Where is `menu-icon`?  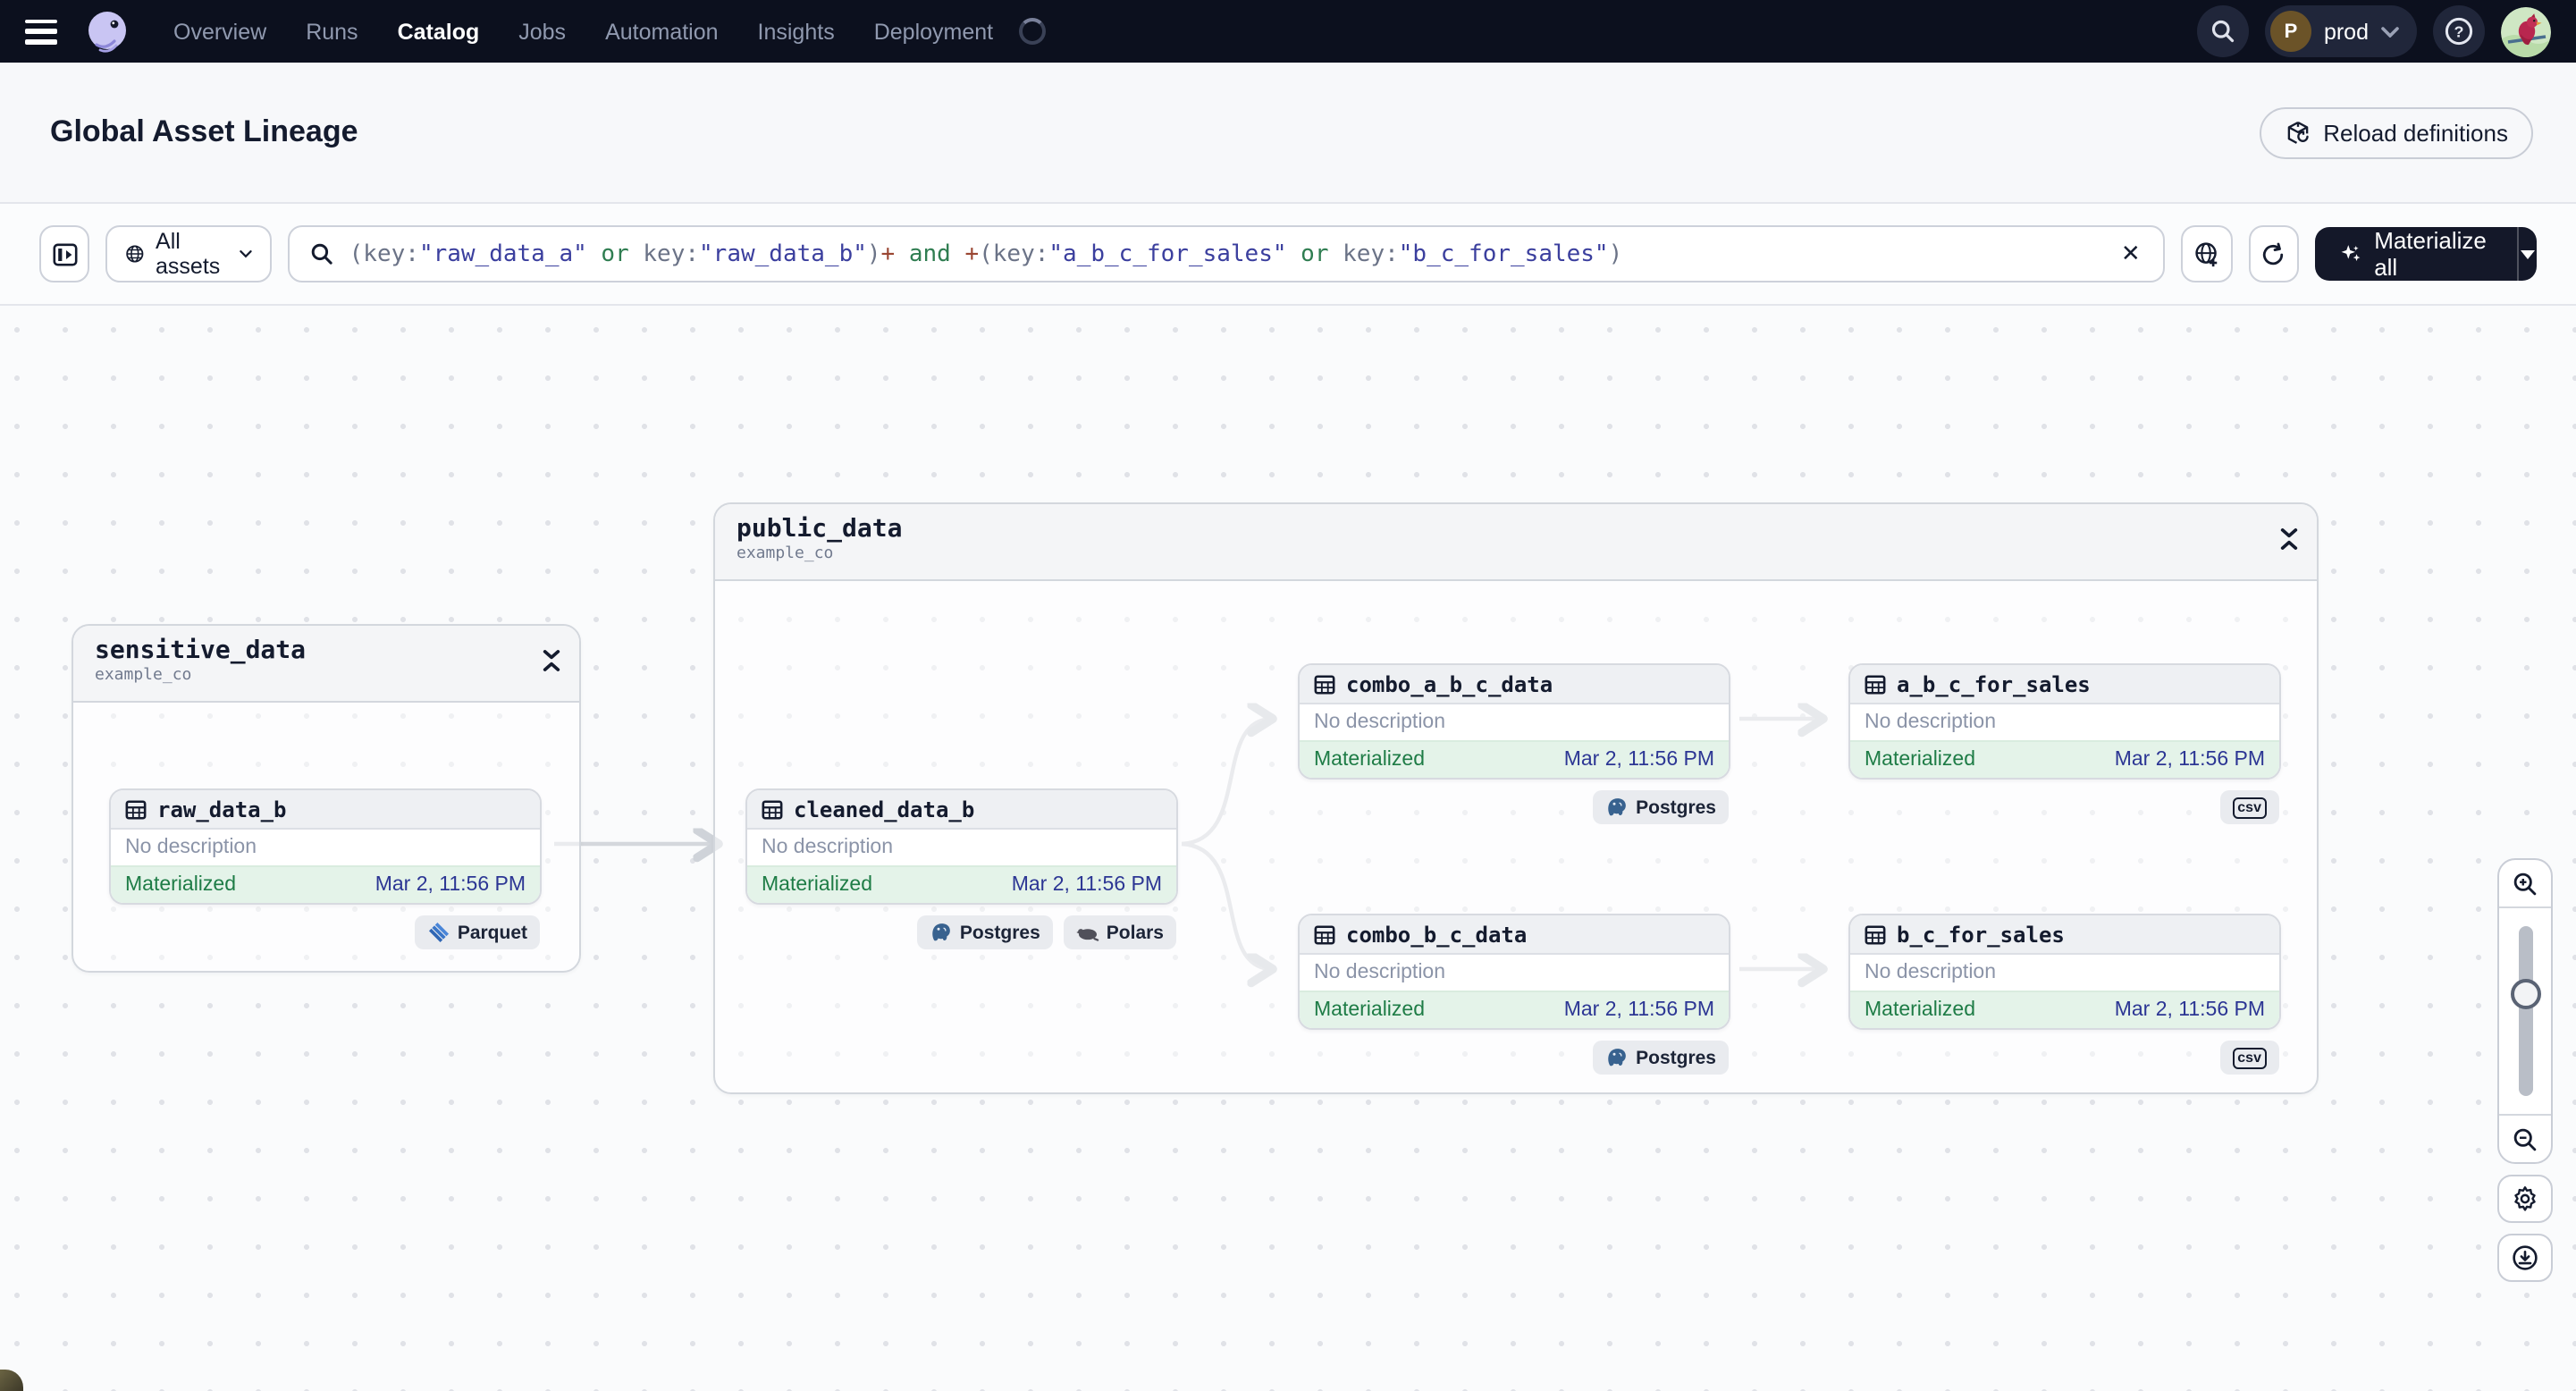
menu-icon is located at coordinates (41, 31).